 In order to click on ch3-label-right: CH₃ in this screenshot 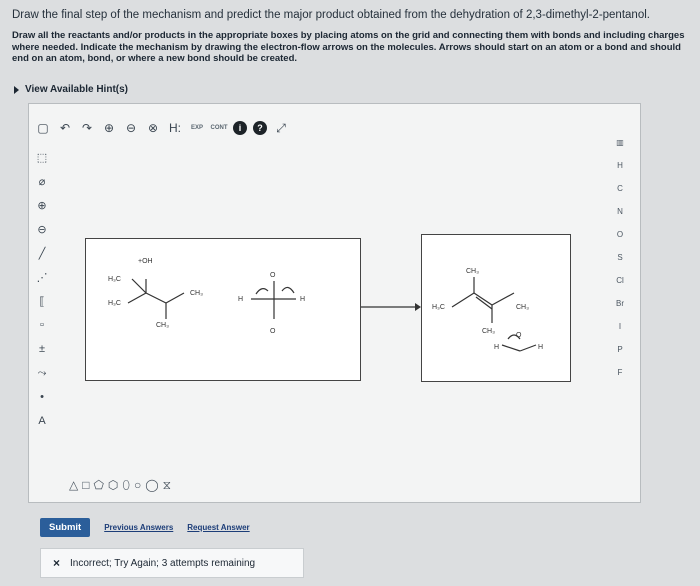, I will do `click(196, 293)`.